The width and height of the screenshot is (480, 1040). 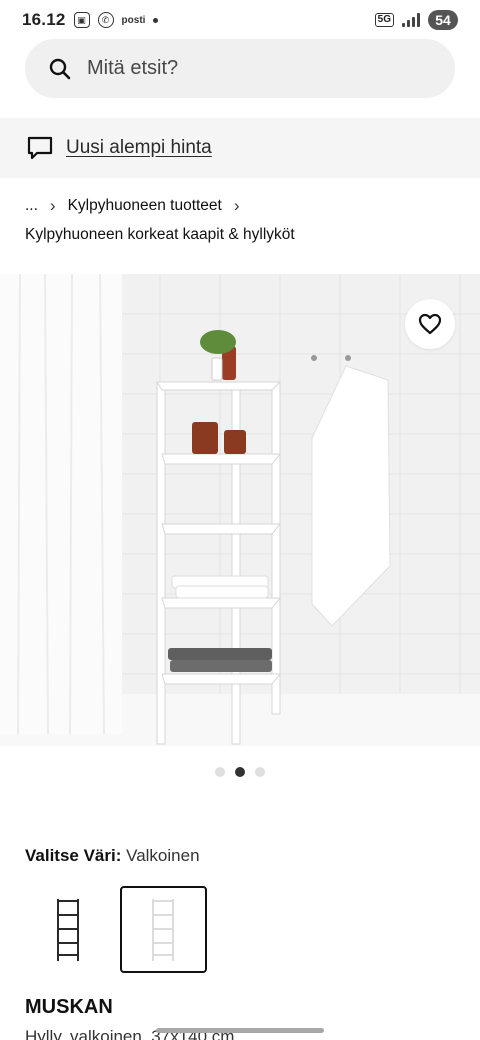 I want to click on wishlist-button, so click(x=430, y=324).